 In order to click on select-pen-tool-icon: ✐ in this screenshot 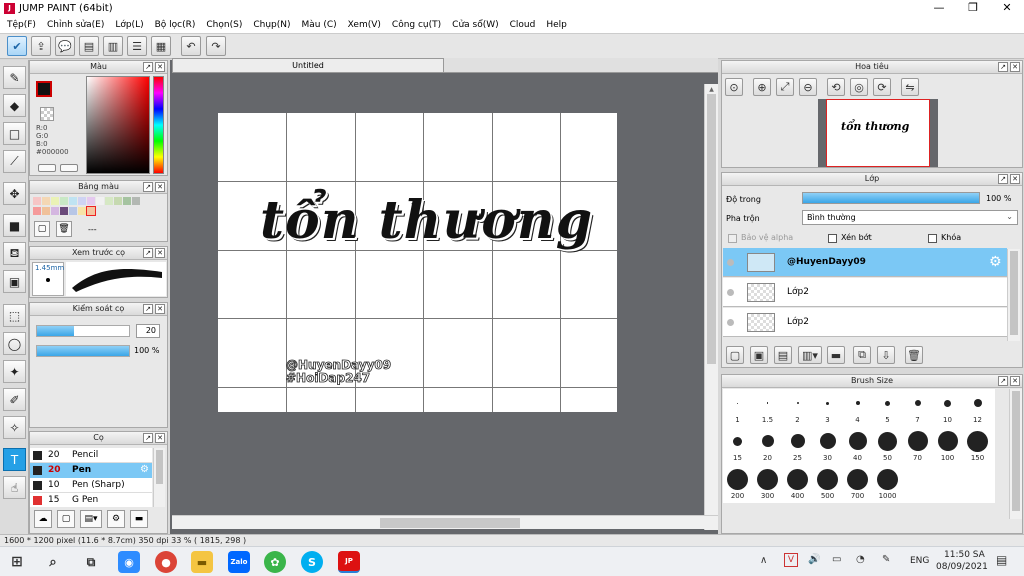, I will do `click(14, 399)`.